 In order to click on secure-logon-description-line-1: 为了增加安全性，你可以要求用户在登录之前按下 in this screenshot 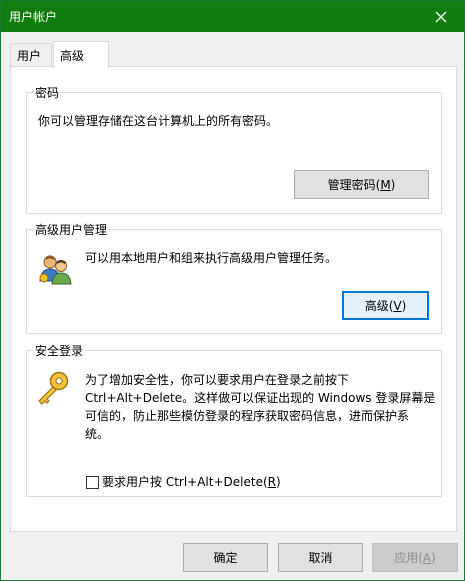, I will do `click(217, 380)`.